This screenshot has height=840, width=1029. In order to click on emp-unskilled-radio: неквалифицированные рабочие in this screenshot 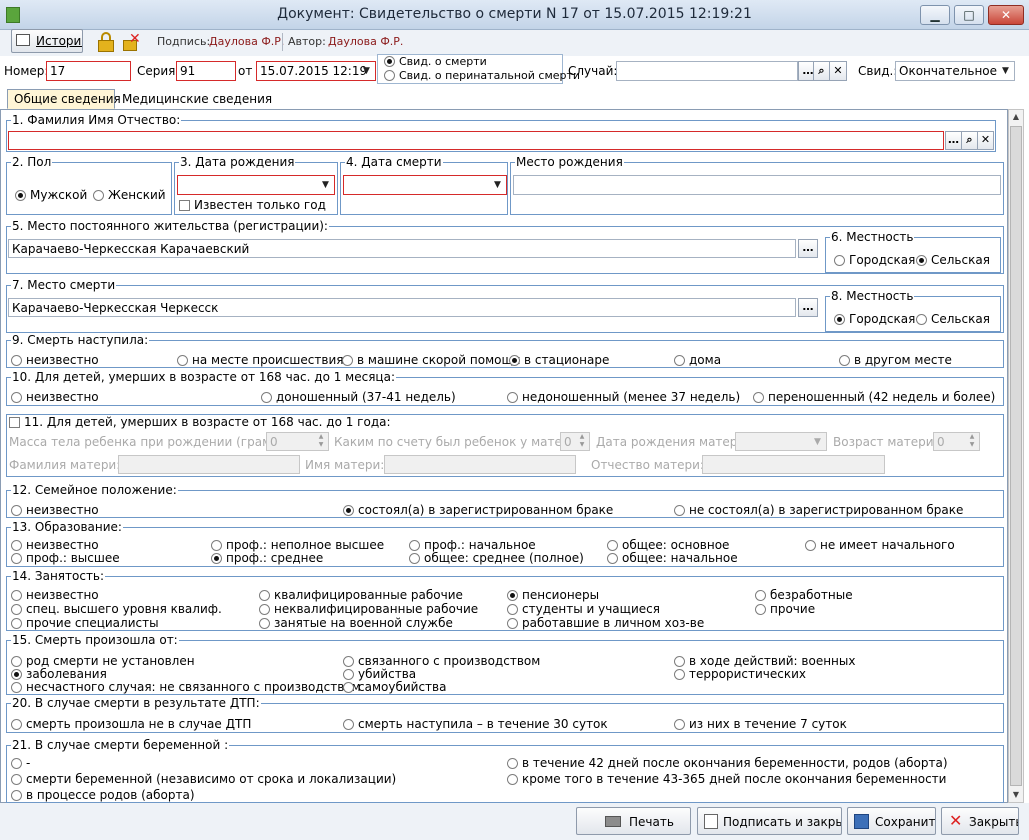, I will do `click(368, 609)`.